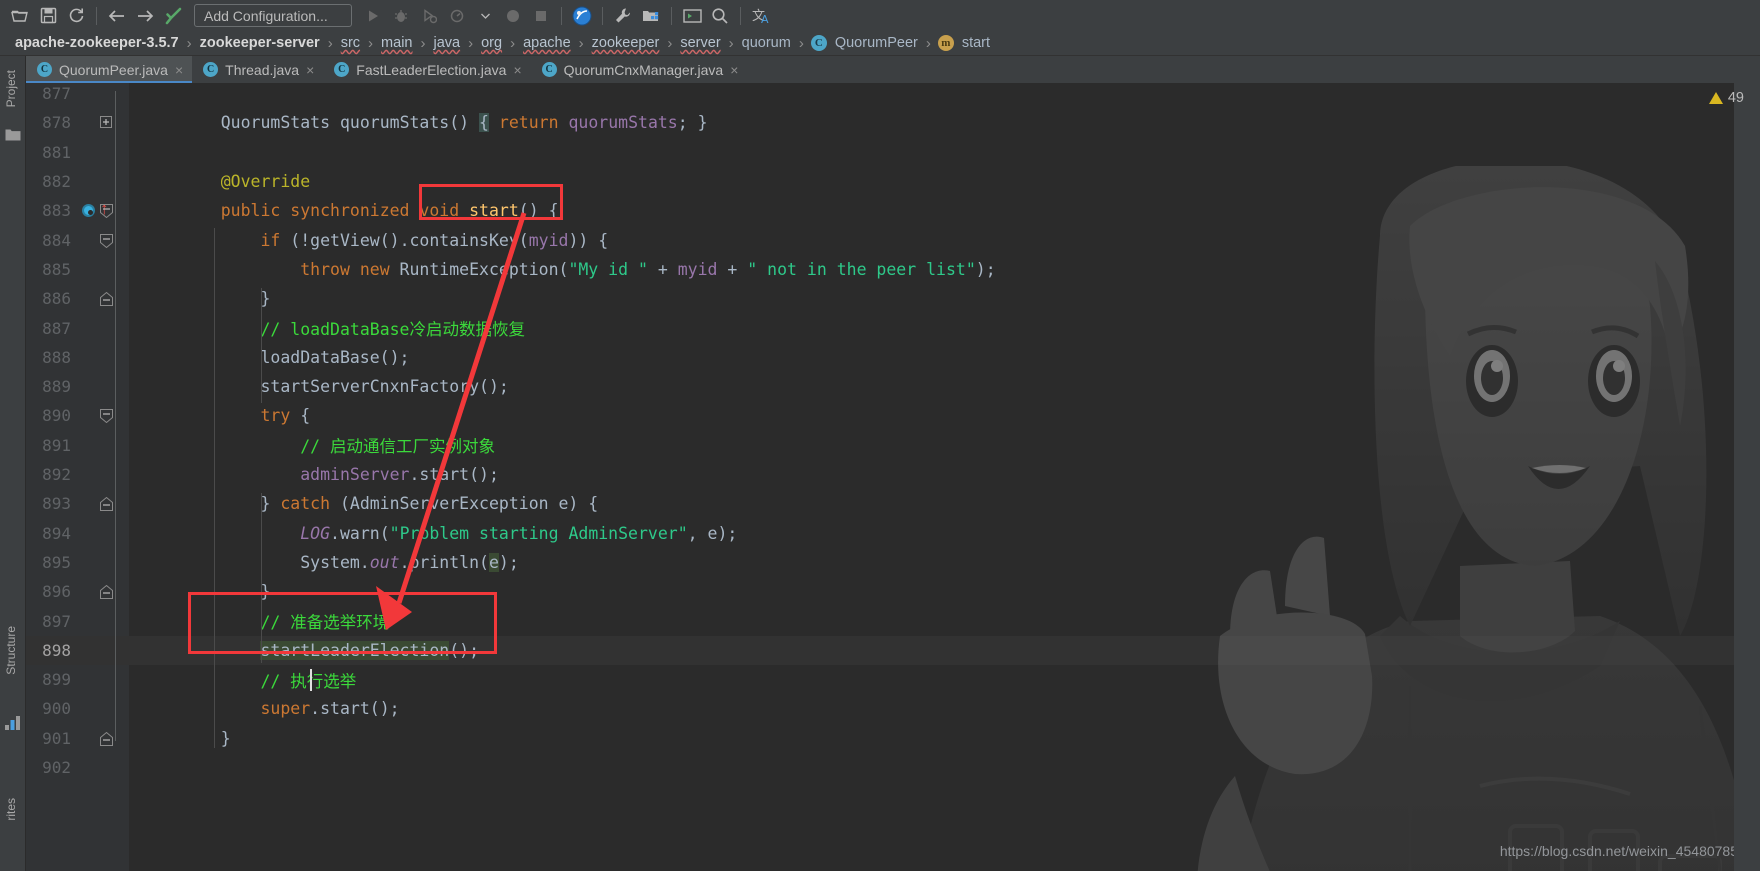 The image size is (1760, 871). I want to click on code-line: public synchronized void start() {, so click(944, 210).